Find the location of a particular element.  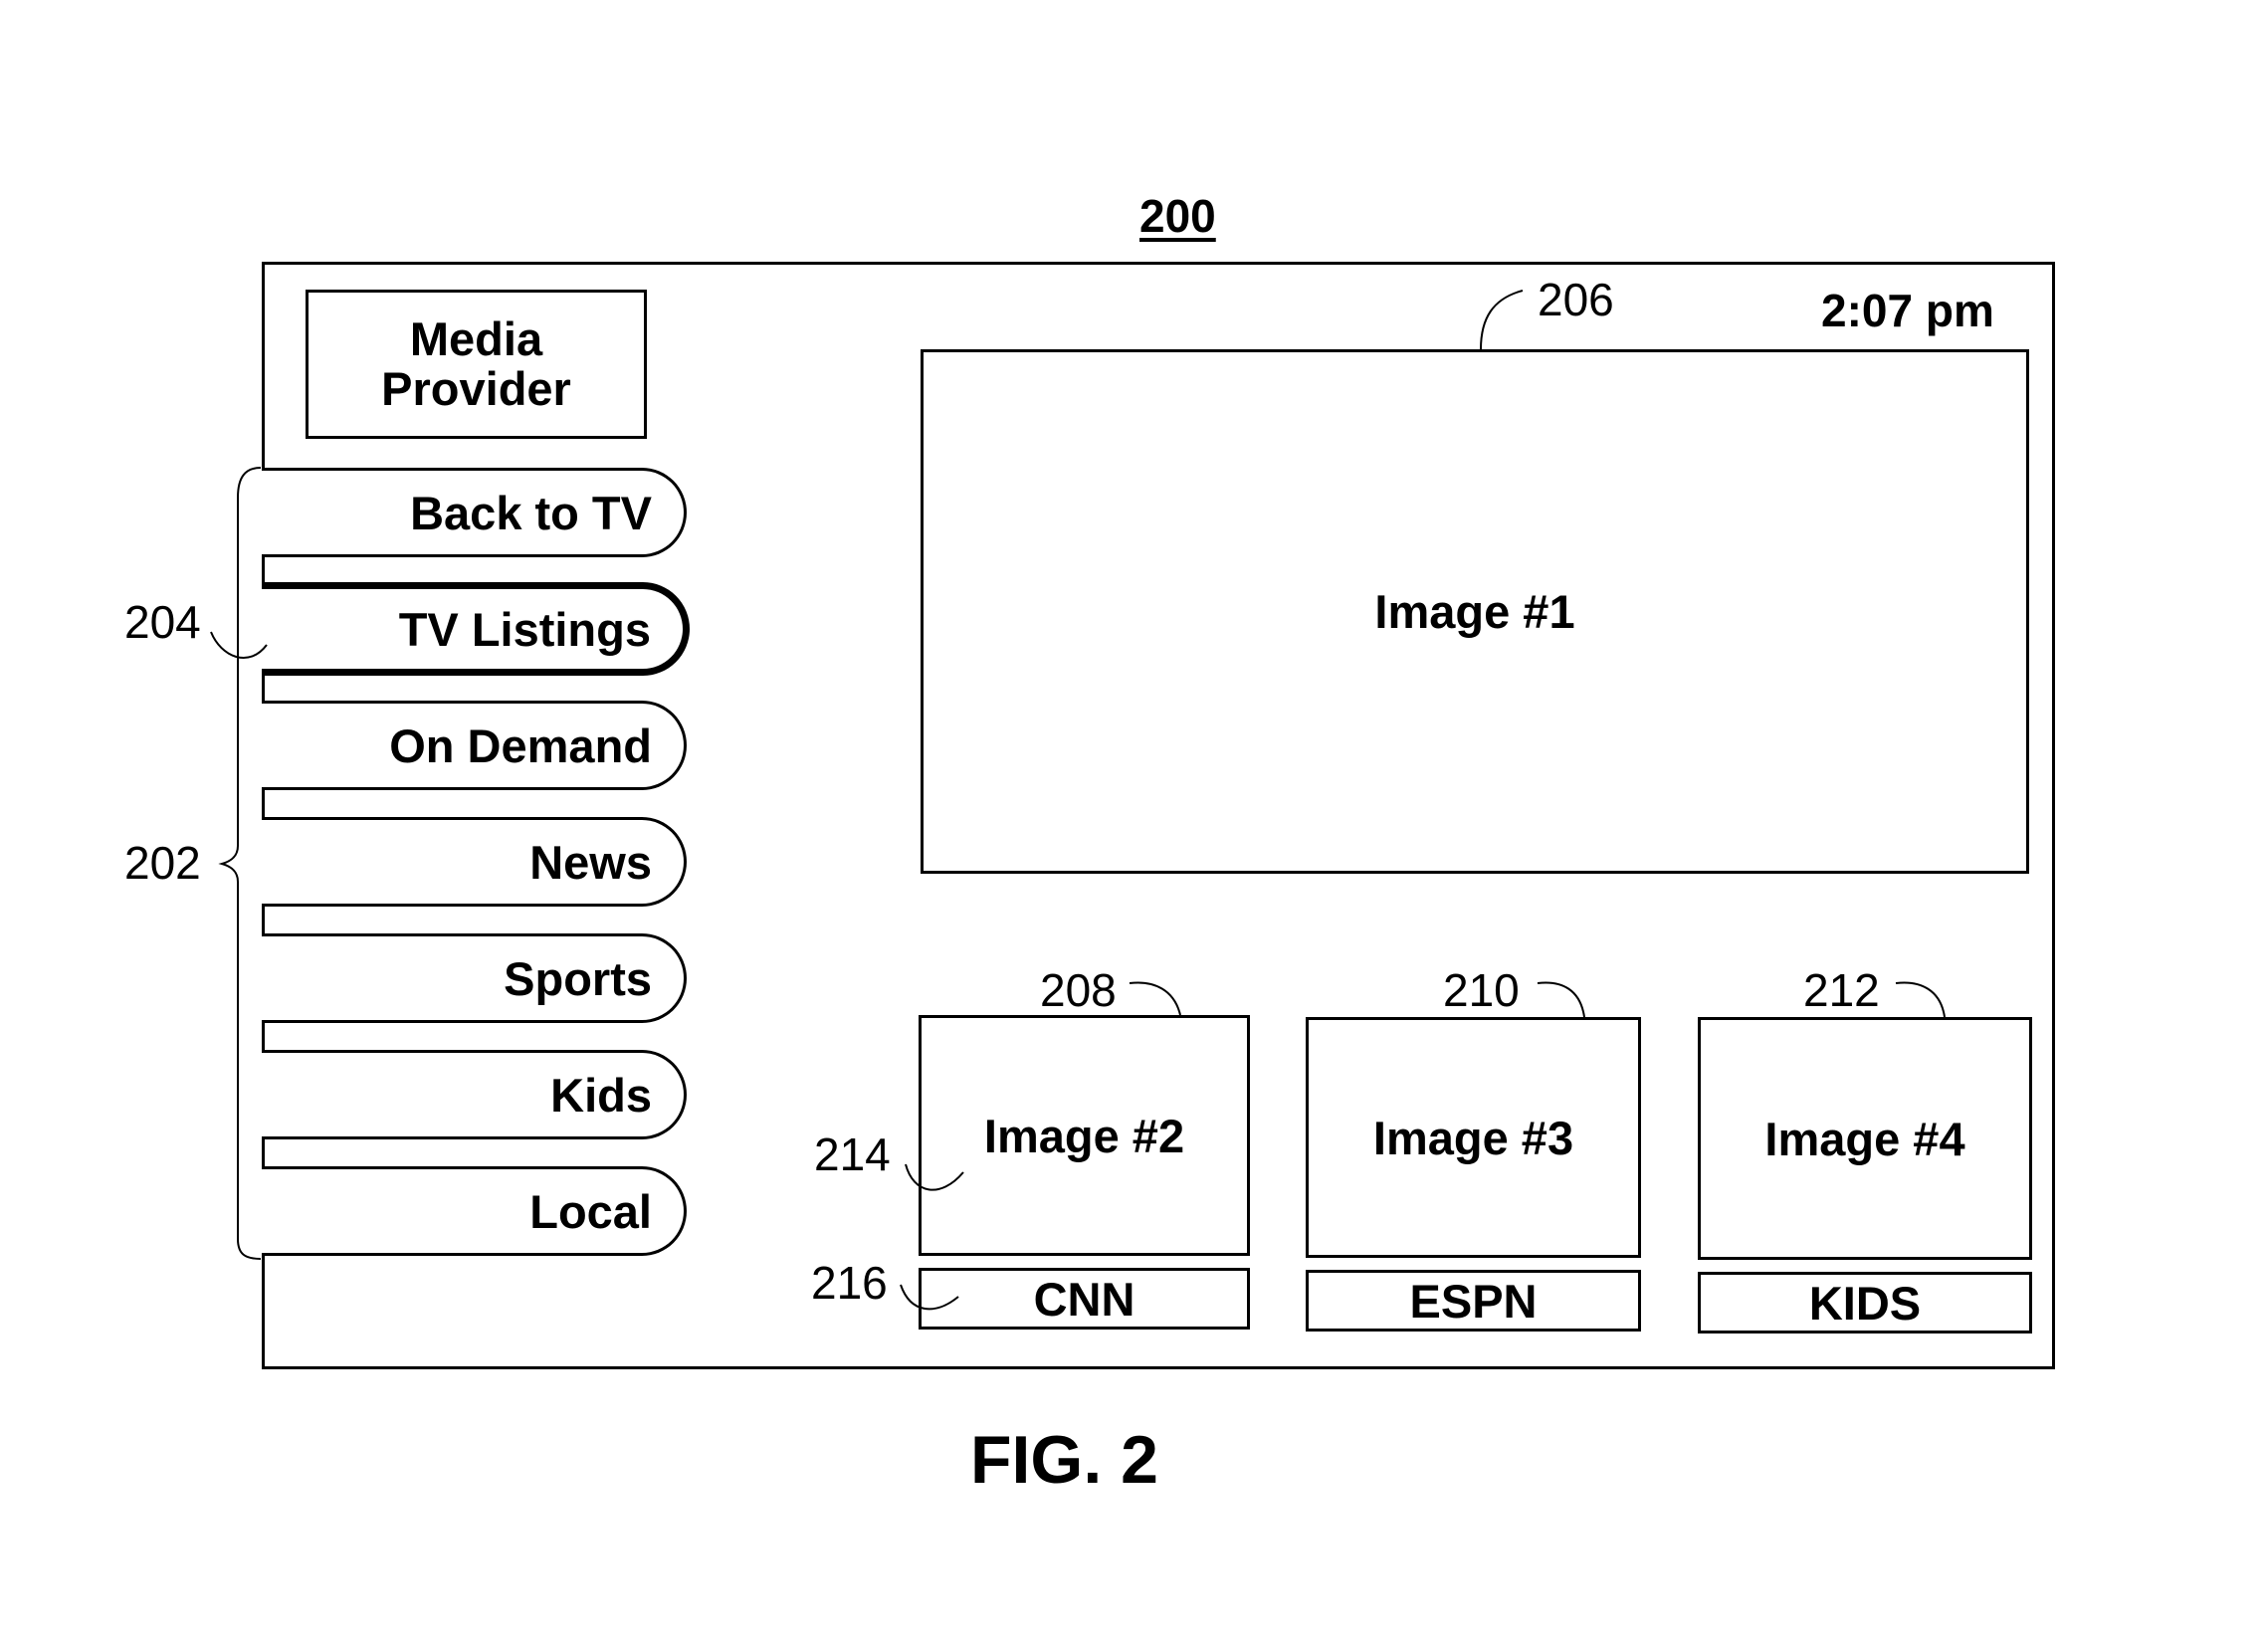

media-provider-logo: Media Provider is located at coordinates (476, 364).